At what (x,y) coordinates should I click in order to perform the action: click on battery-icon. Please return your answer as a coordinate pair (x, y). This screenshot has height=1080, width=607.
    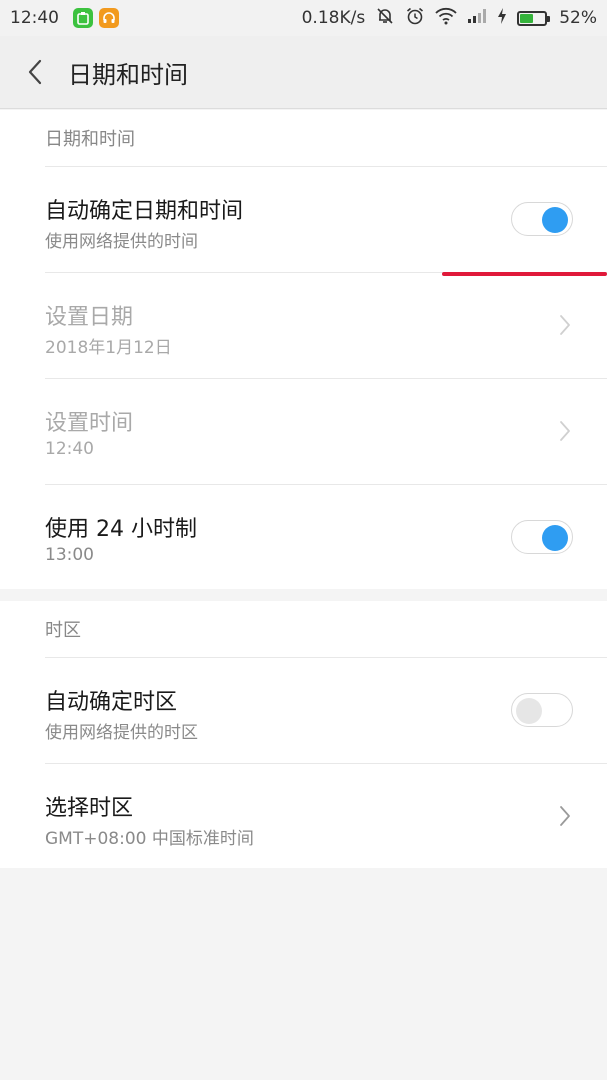
    Looking at the image, I should click on (534, 18).